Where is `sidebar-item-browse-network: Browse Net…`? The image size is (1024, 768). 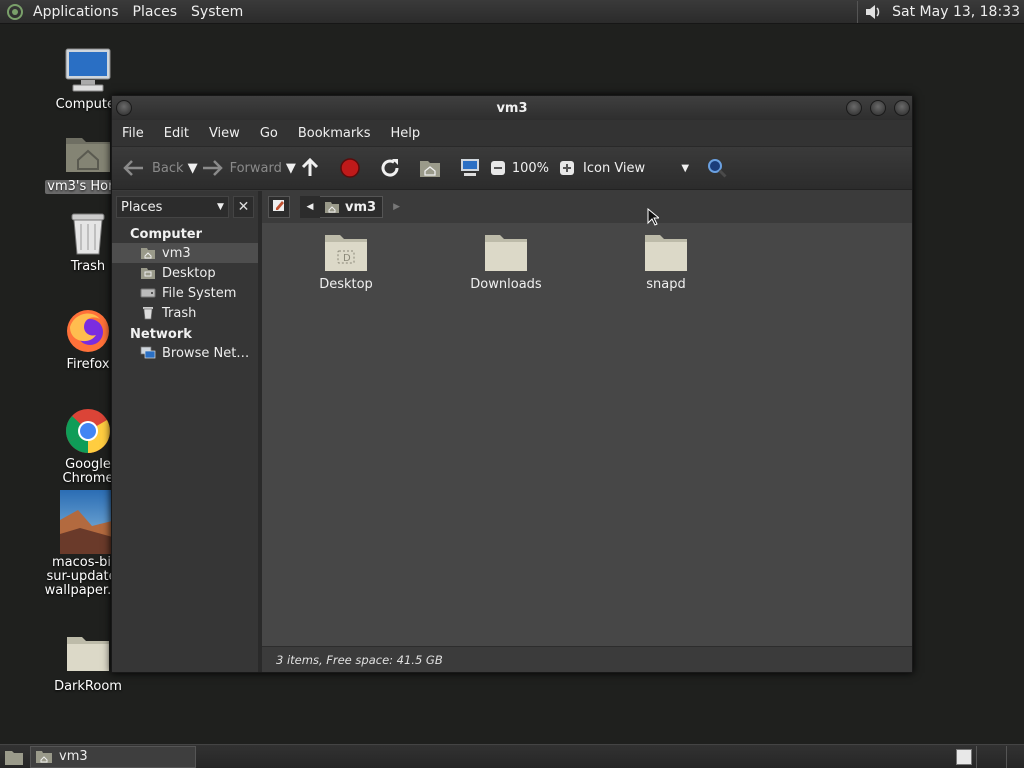 sidebar-item-browse-network: Browse Net… is located at coordinates (185, 353).